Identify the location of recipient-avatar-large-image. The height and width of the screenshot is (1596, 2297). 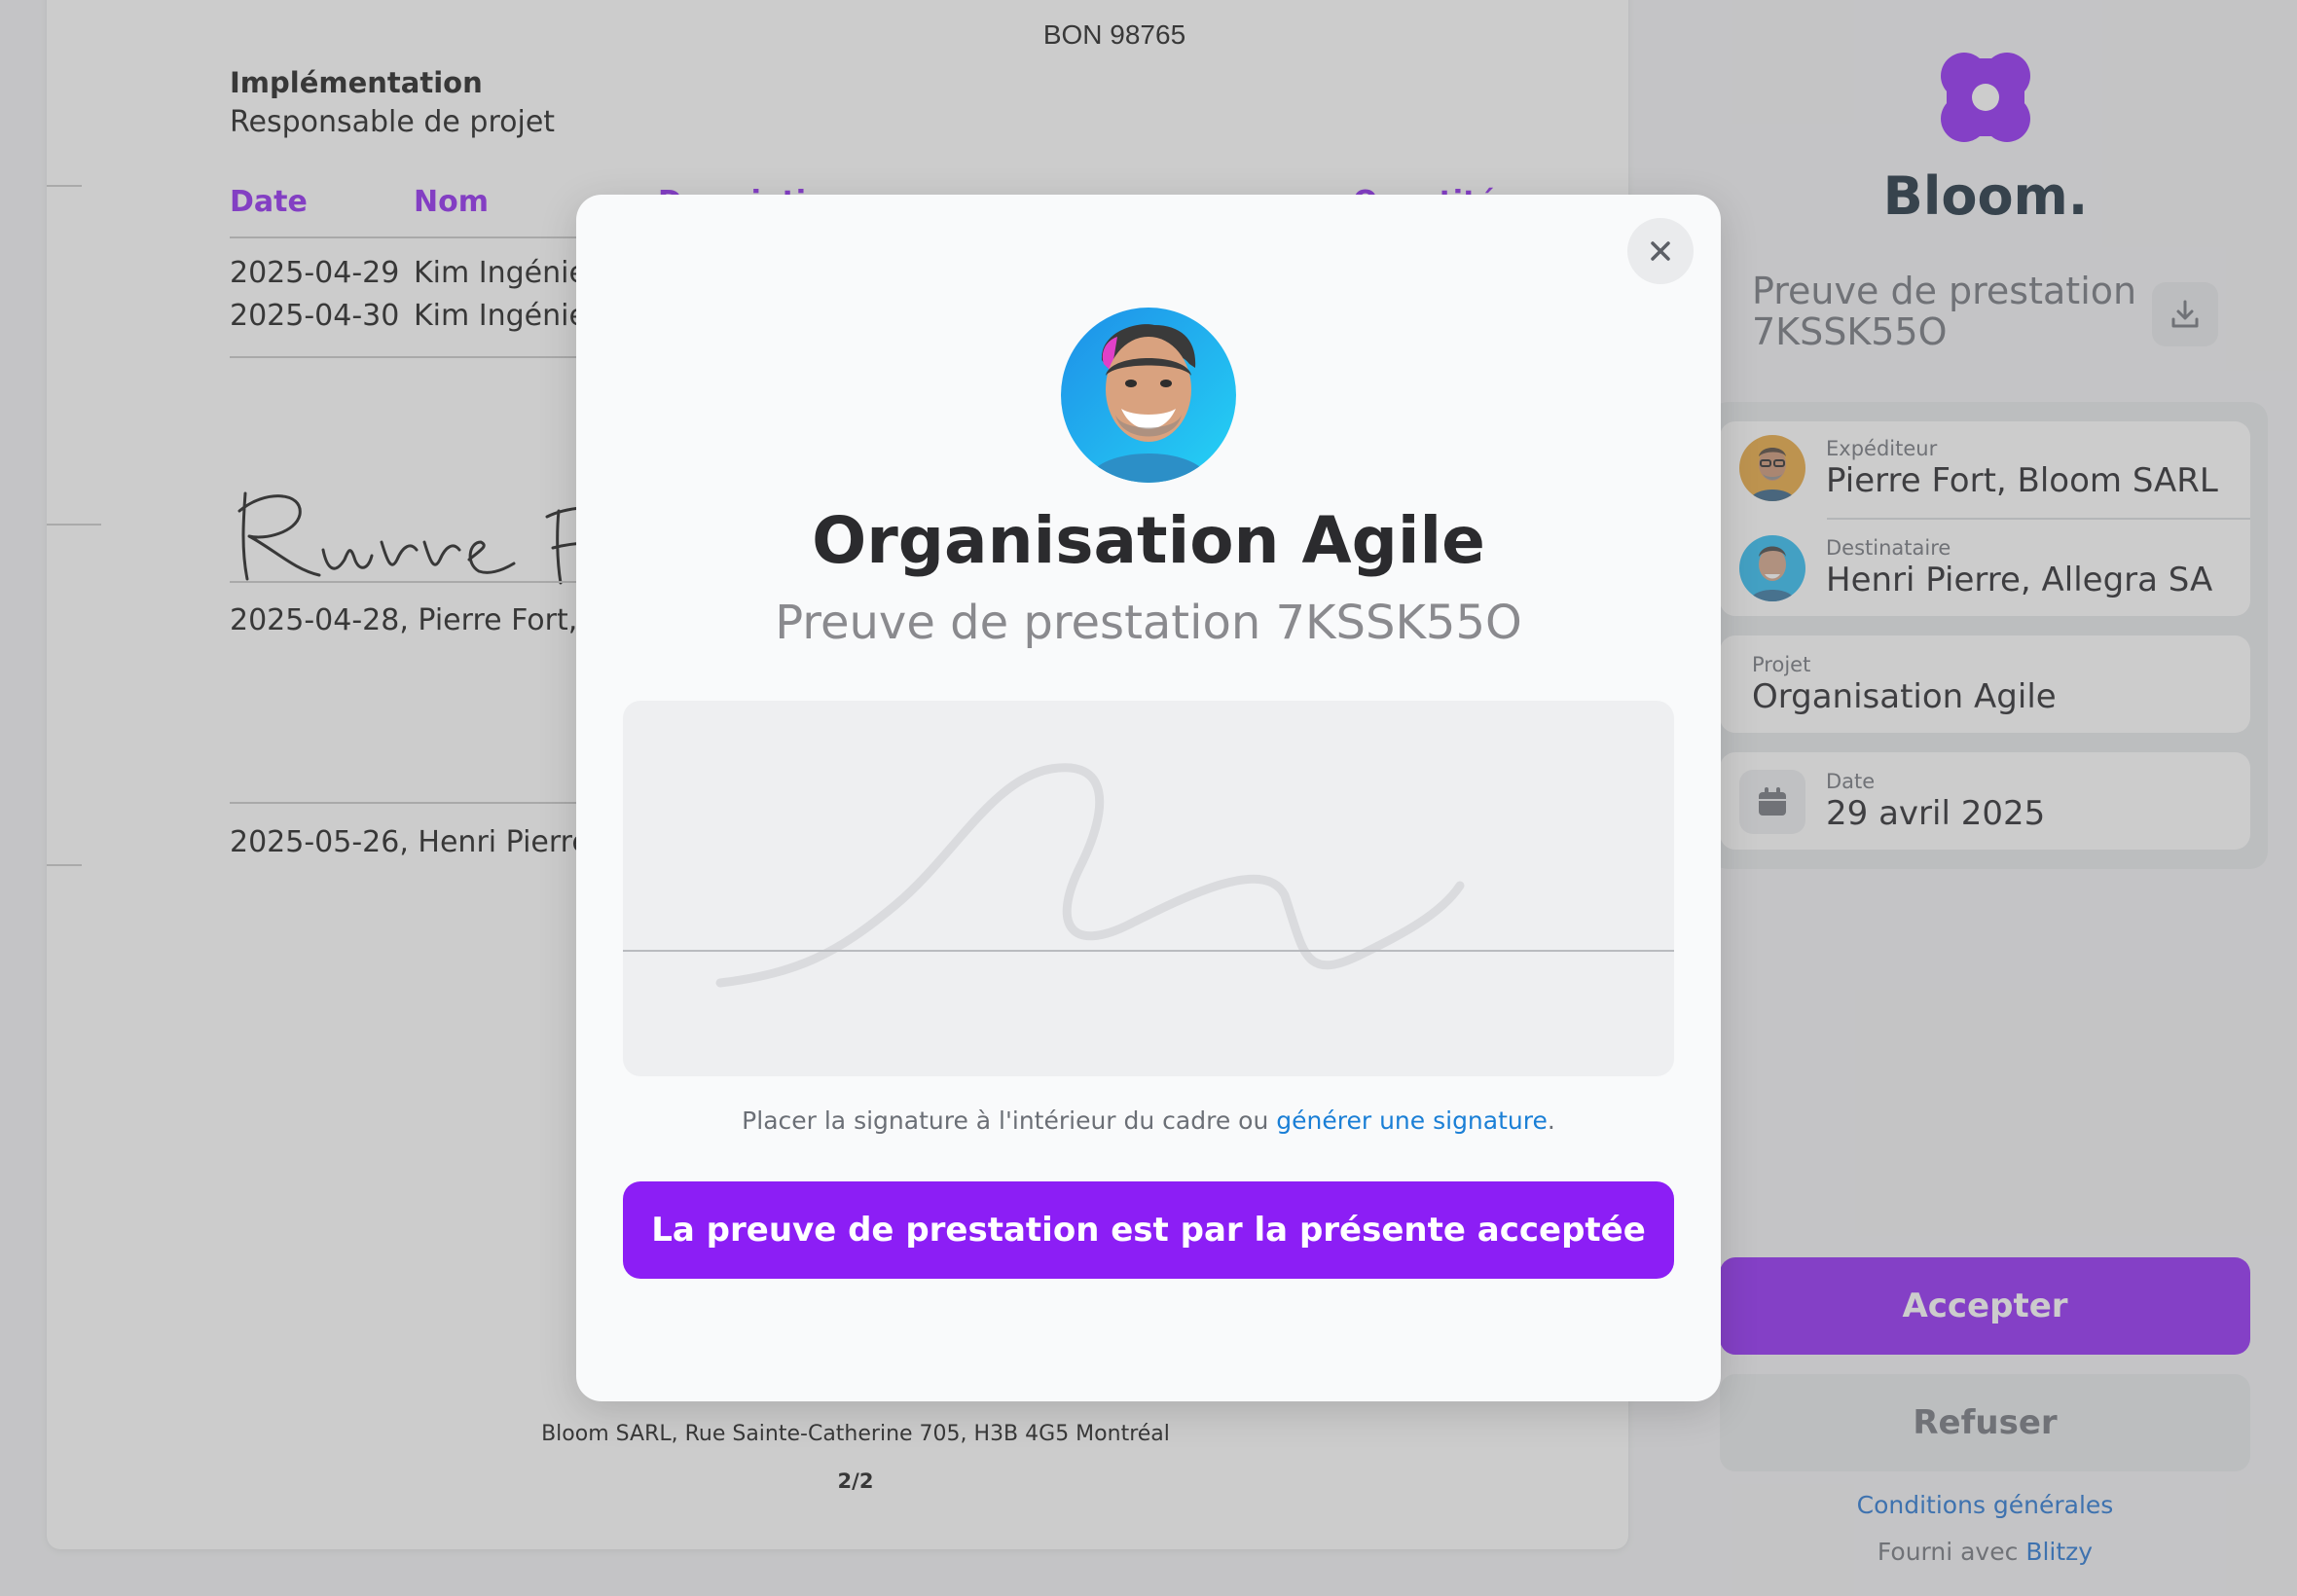
(1148, 396).